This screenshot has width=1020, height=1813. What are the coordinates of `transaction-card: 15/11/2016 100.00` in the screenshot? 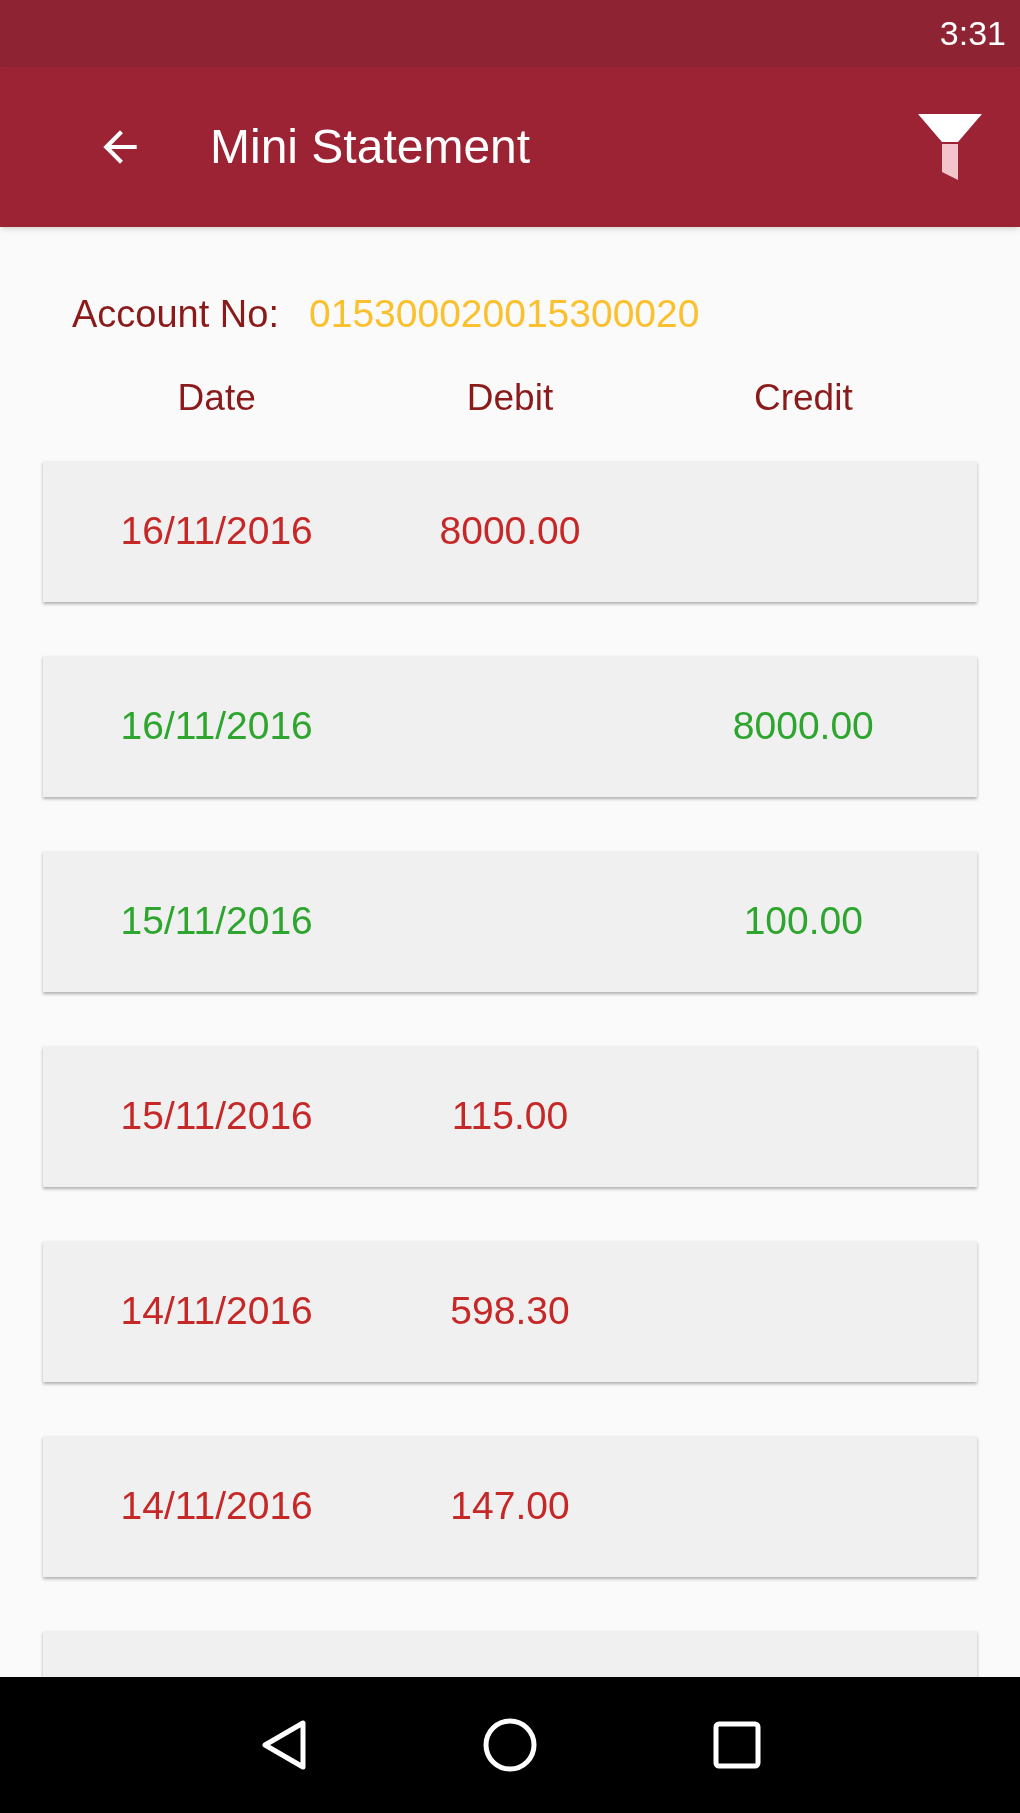 It's located at (510, 921).